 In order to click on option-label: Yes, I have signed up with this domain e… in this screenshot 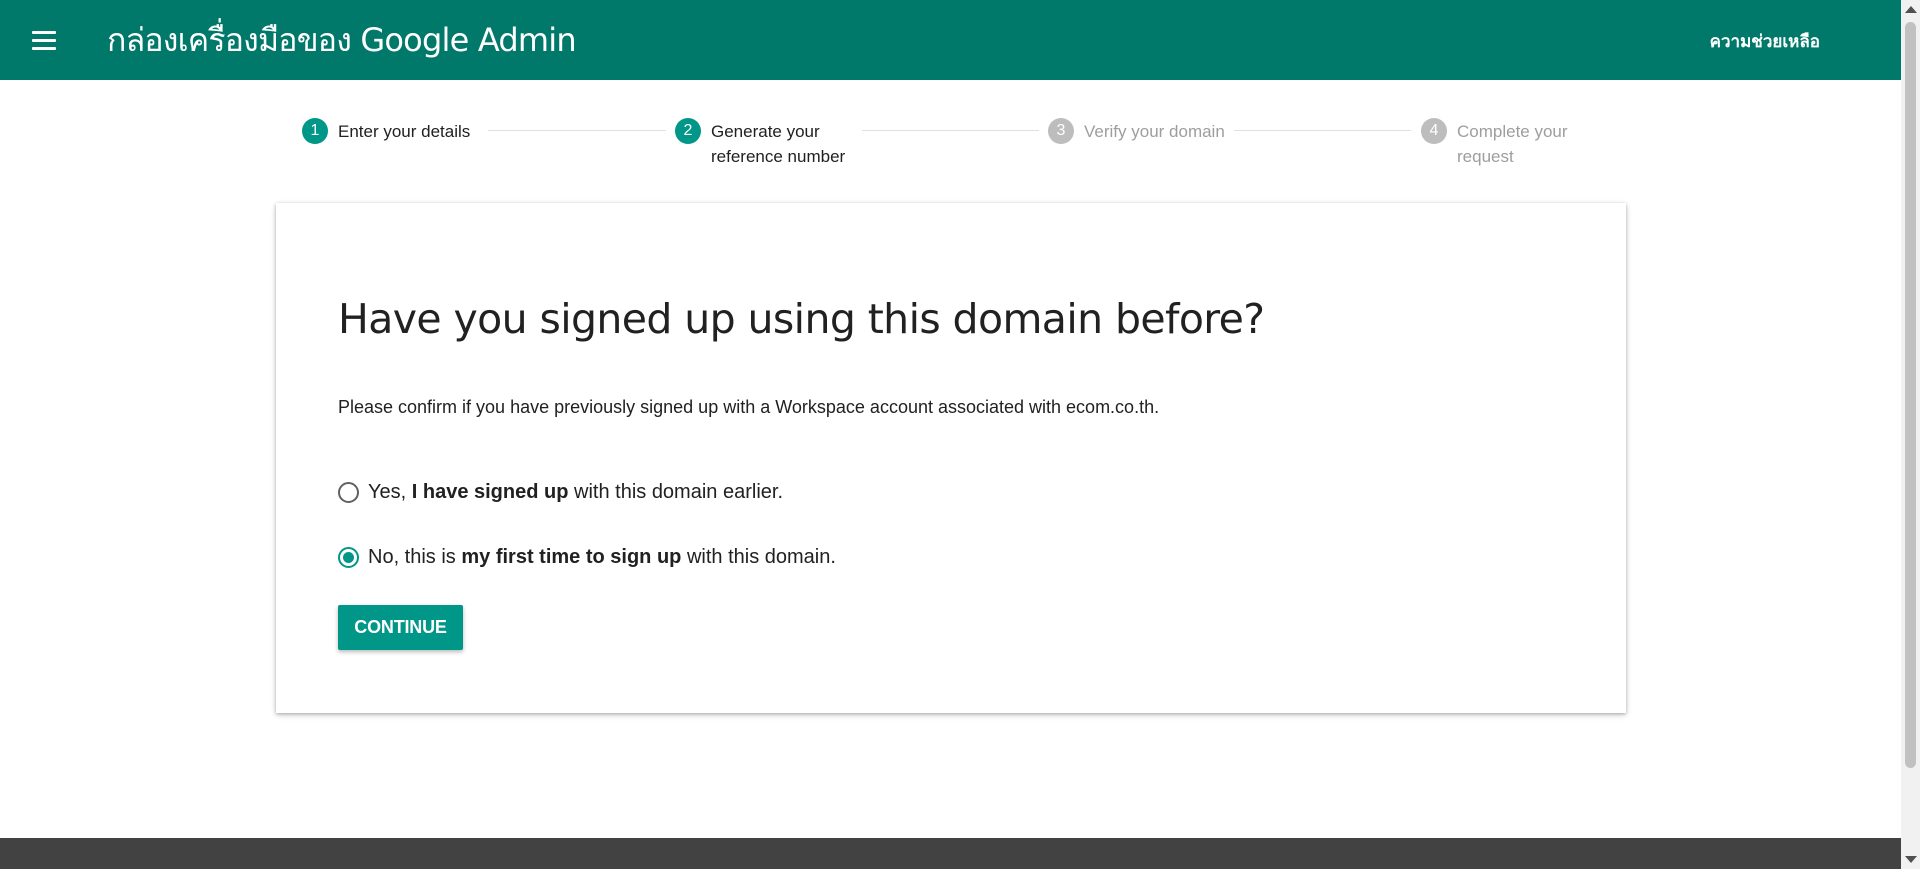, I will do `click(575, 492)`.